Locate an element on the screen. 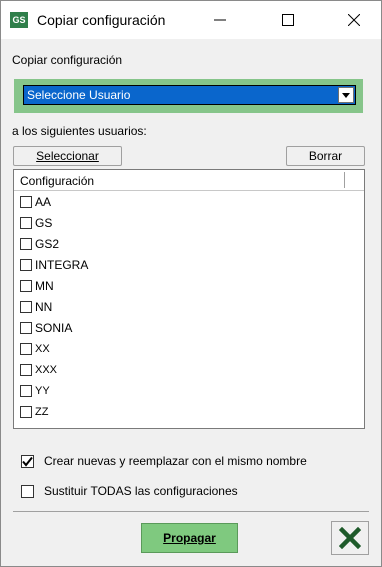 The width and height of the screenshot is (382, 567). list-item-mn: MN is located at coordinates (37, 286).